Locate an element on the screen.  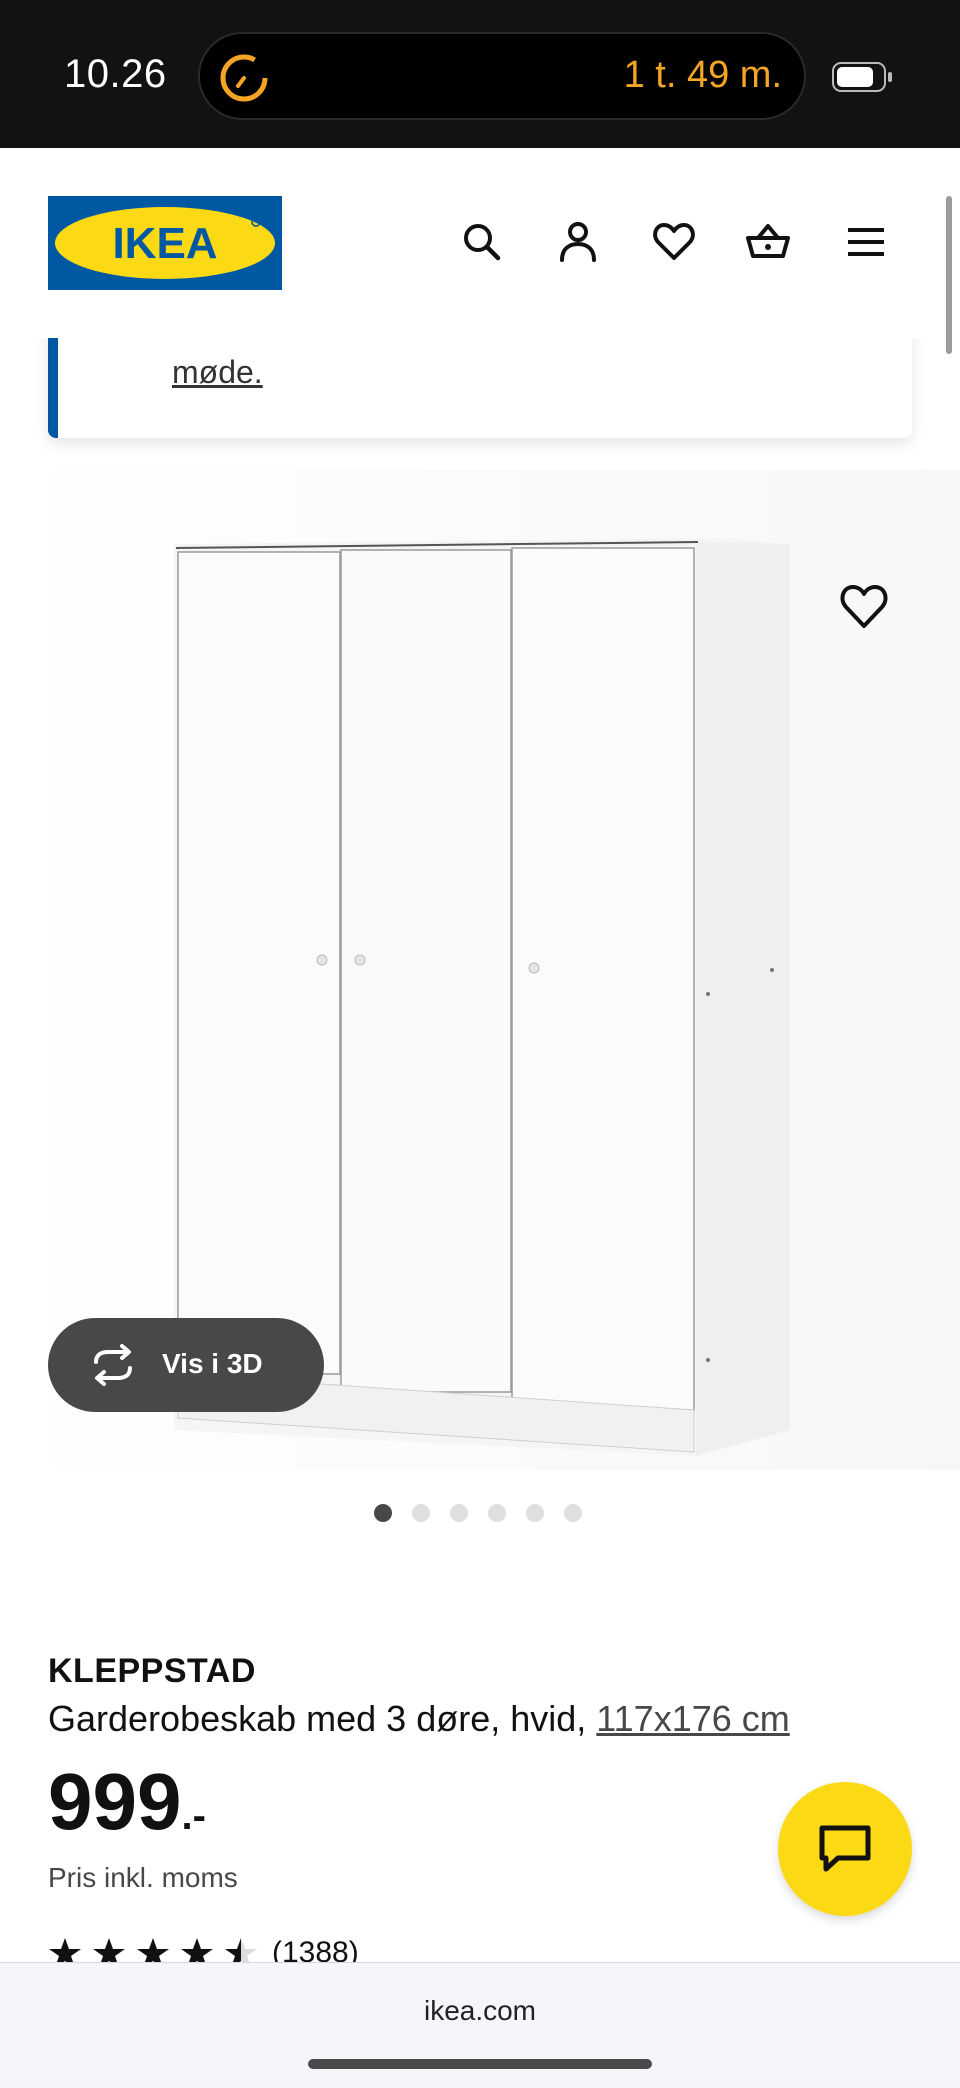
battery-icon is located at coordinates (862, 77).